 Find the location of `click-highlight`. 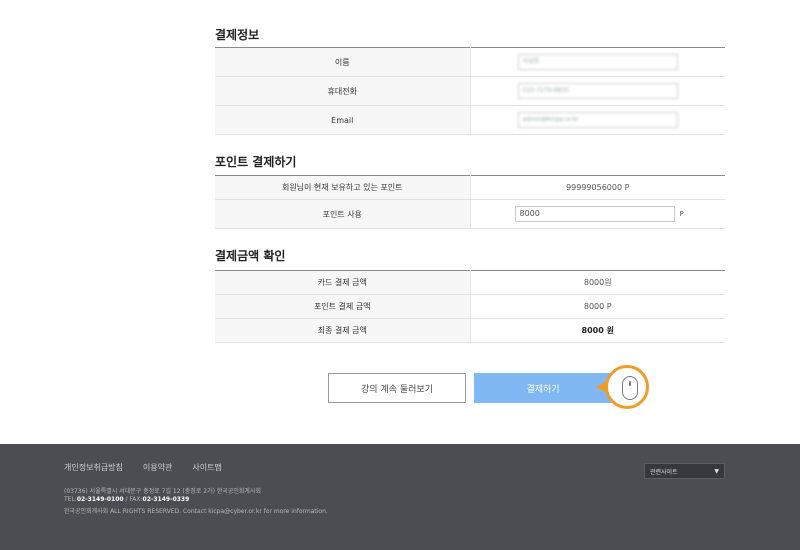

click-highlight is located at coordinates (627, 387).